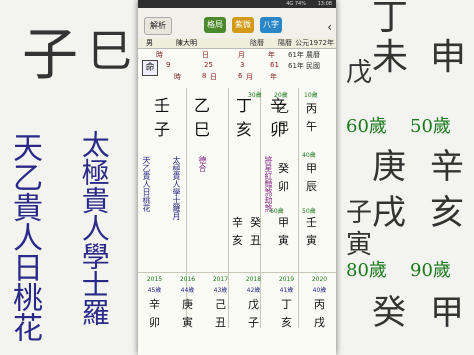 The image size is (474, 355). What do you see at coordinates (274, 65) in the screenshot?
I see `info-value-year: 61` at bounding box center [274, 65].